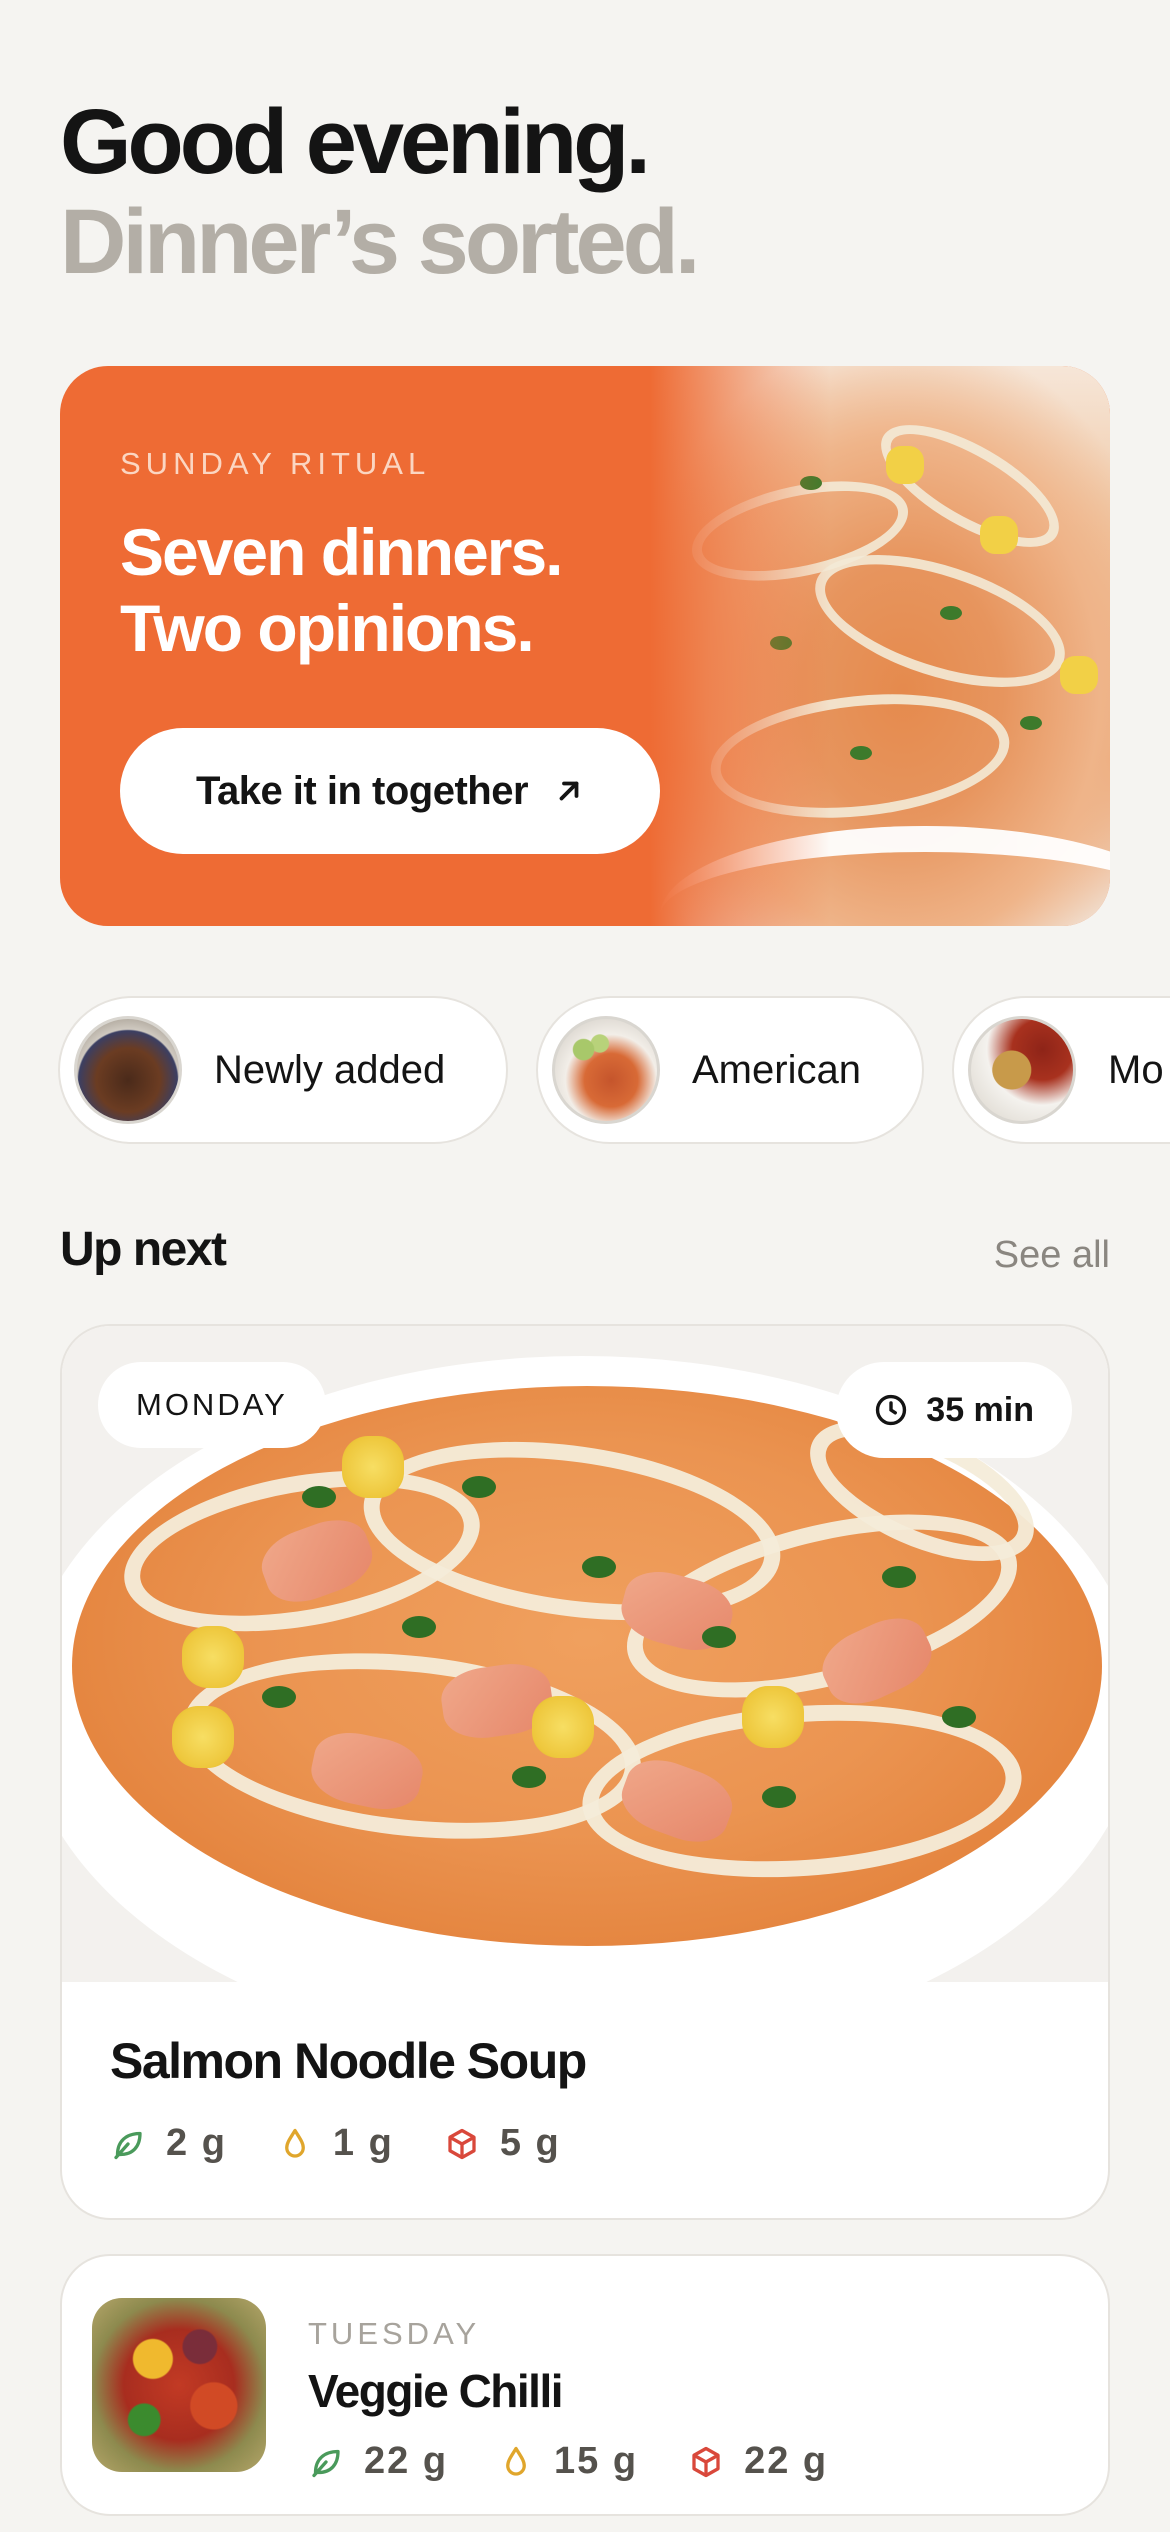 The image size is (1170, 2532). I want to click on macro-value: 1 g, so click(363, 2143).